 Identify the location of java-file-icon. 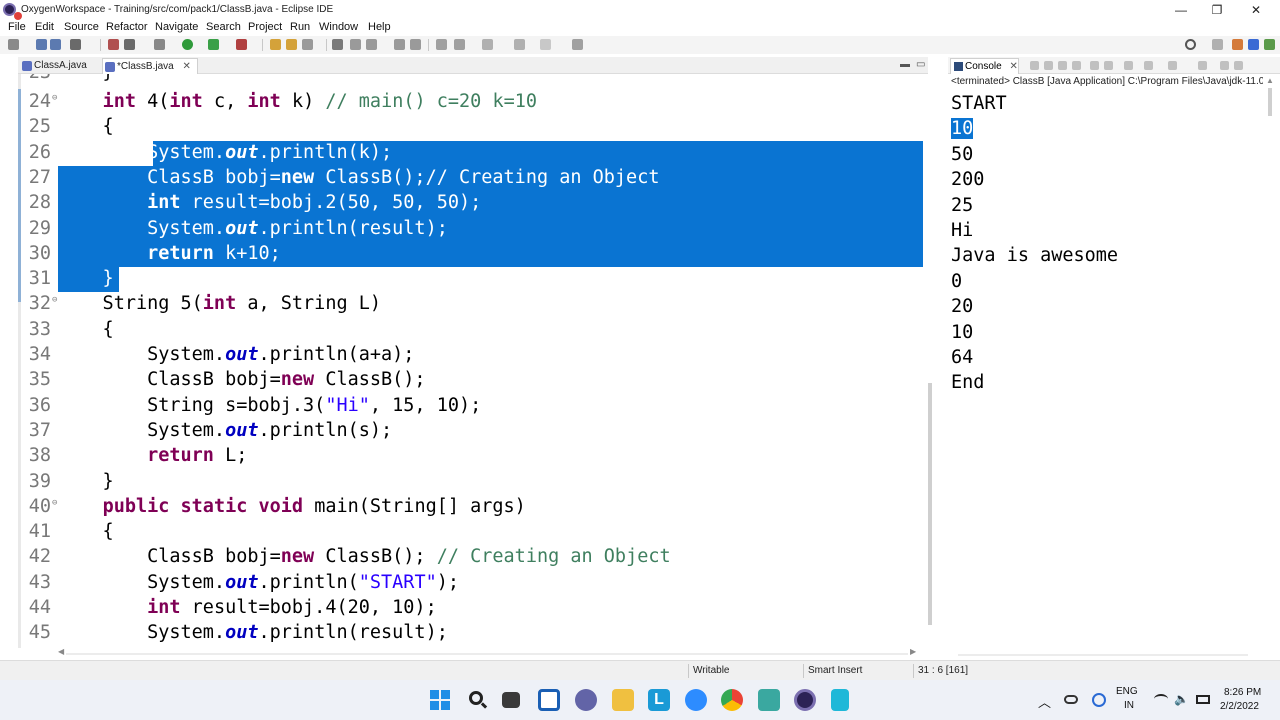
(27, 66).